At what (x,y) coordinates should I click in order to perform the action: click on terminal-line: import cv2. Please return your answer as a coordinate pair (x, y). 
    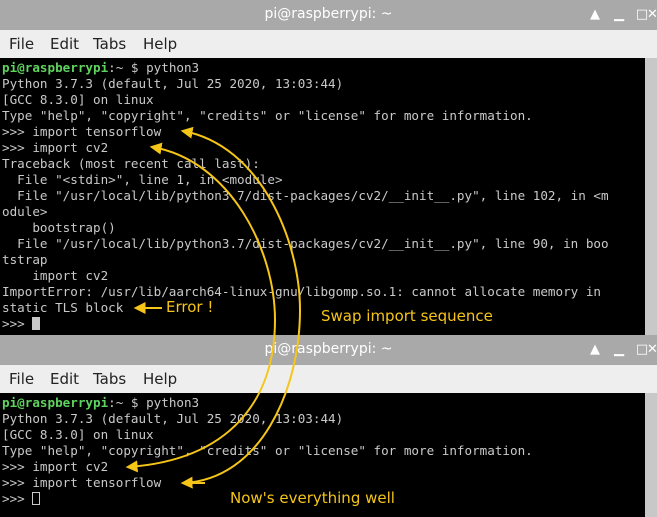
    Looking at the image, I should click on (55, 275).